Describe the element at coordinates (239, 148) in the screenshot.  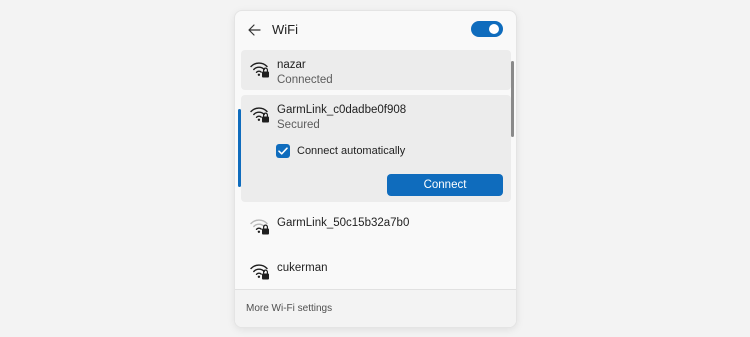
I see `selection-indicator` at that location.